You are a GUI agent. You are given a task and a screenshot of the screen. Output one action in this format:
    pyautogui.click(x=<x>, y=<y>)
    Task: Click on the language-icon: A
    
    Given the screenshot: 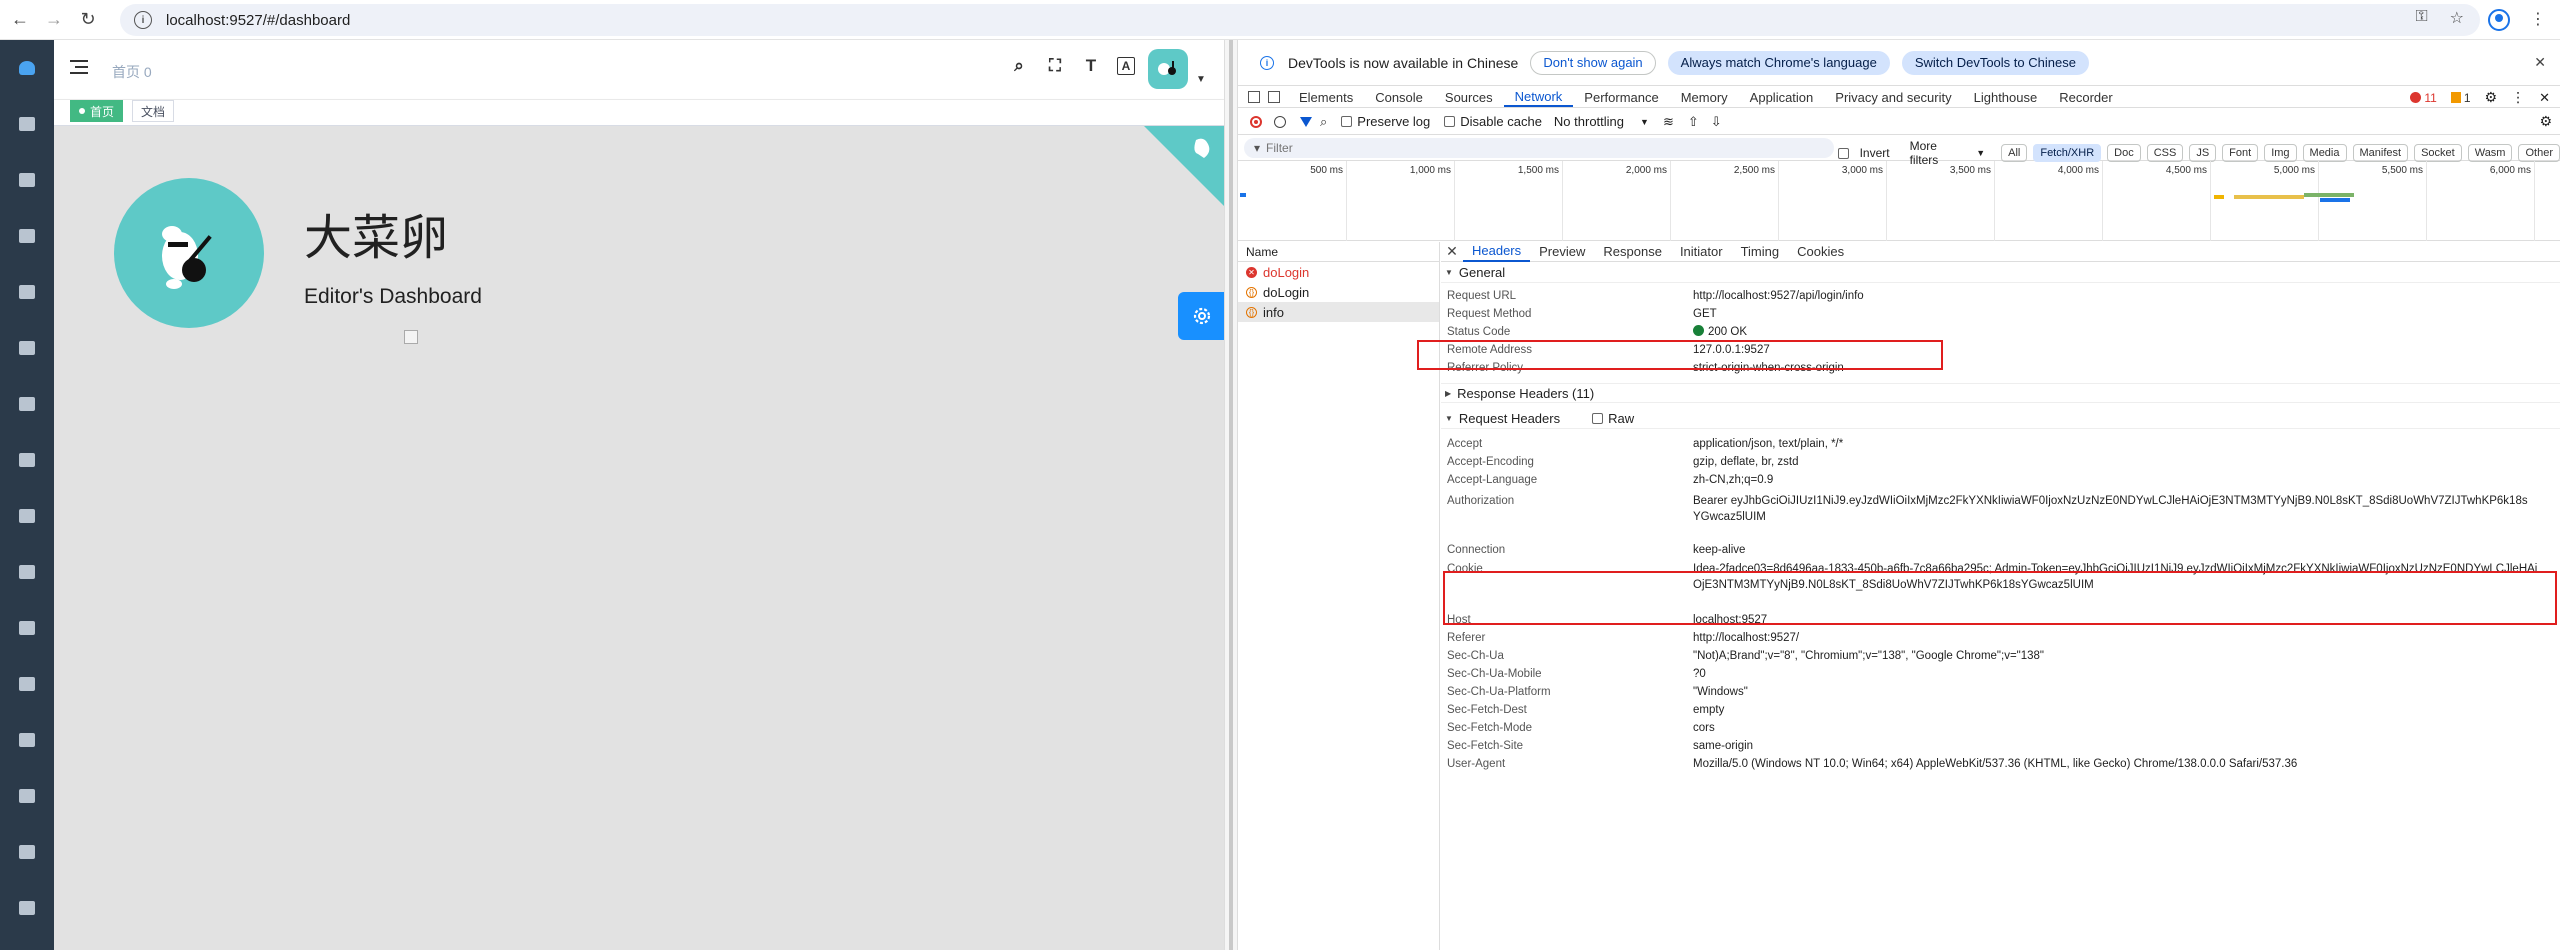 What is the action you would take?
    pyautogui.click(x=1126, y=66)
    